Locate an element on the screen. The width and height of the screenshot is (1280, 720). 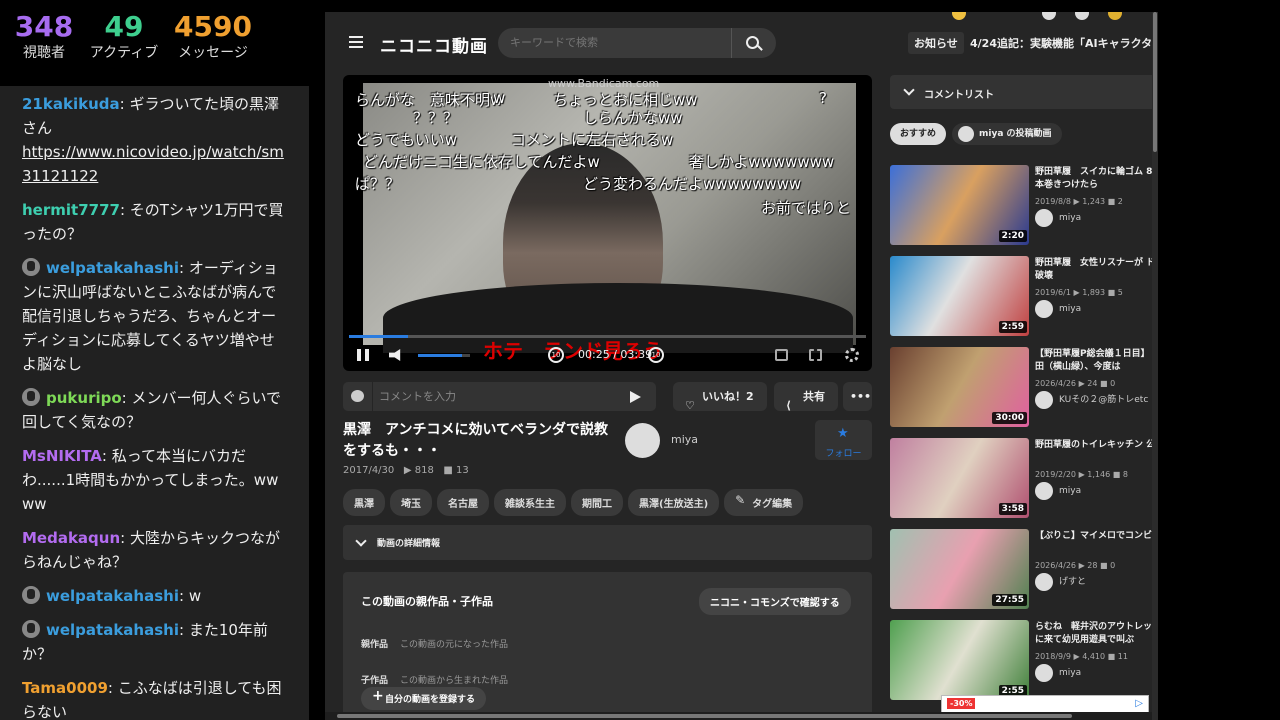
video-thumbnail: 3:58 is located at coordinates (959, 478).